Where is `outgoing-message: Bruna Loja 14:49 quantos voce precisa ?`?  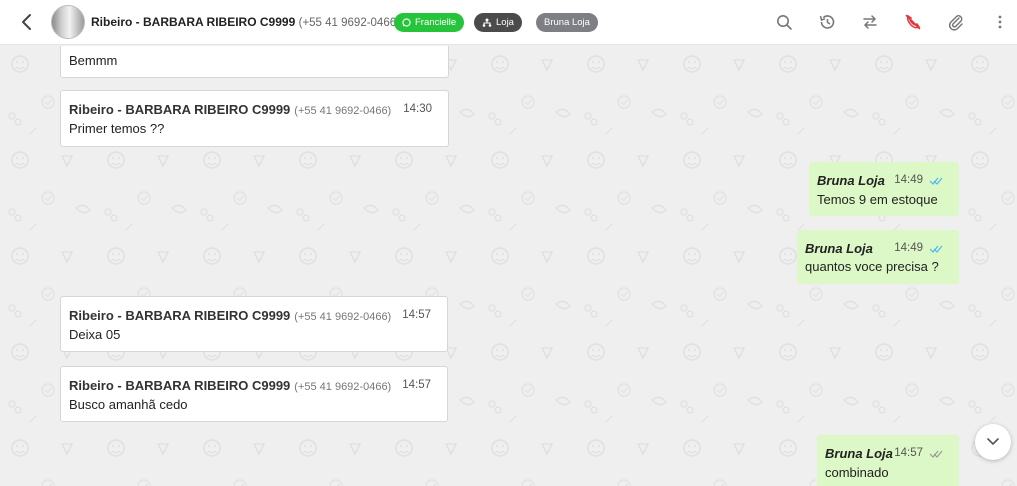 outgoing-message: Bruna Loja 14:49 quantos voce precisa ? is located at coordinates (878, 257).